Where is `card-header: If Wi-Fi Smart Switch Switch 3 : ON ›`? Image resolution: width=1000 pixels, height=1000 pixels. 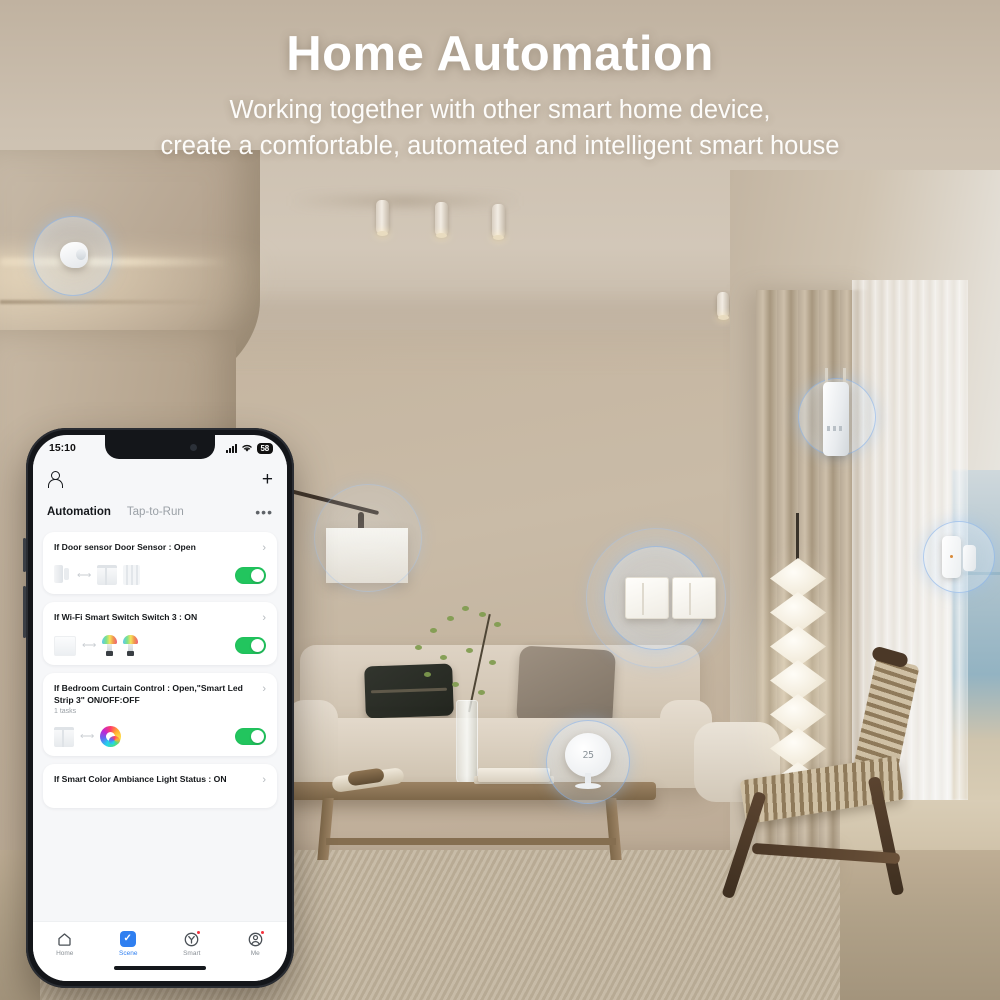
card-header: If Wi-Fi Smart Switch Switch 3 : ON › is located at coordinates (160, 618).